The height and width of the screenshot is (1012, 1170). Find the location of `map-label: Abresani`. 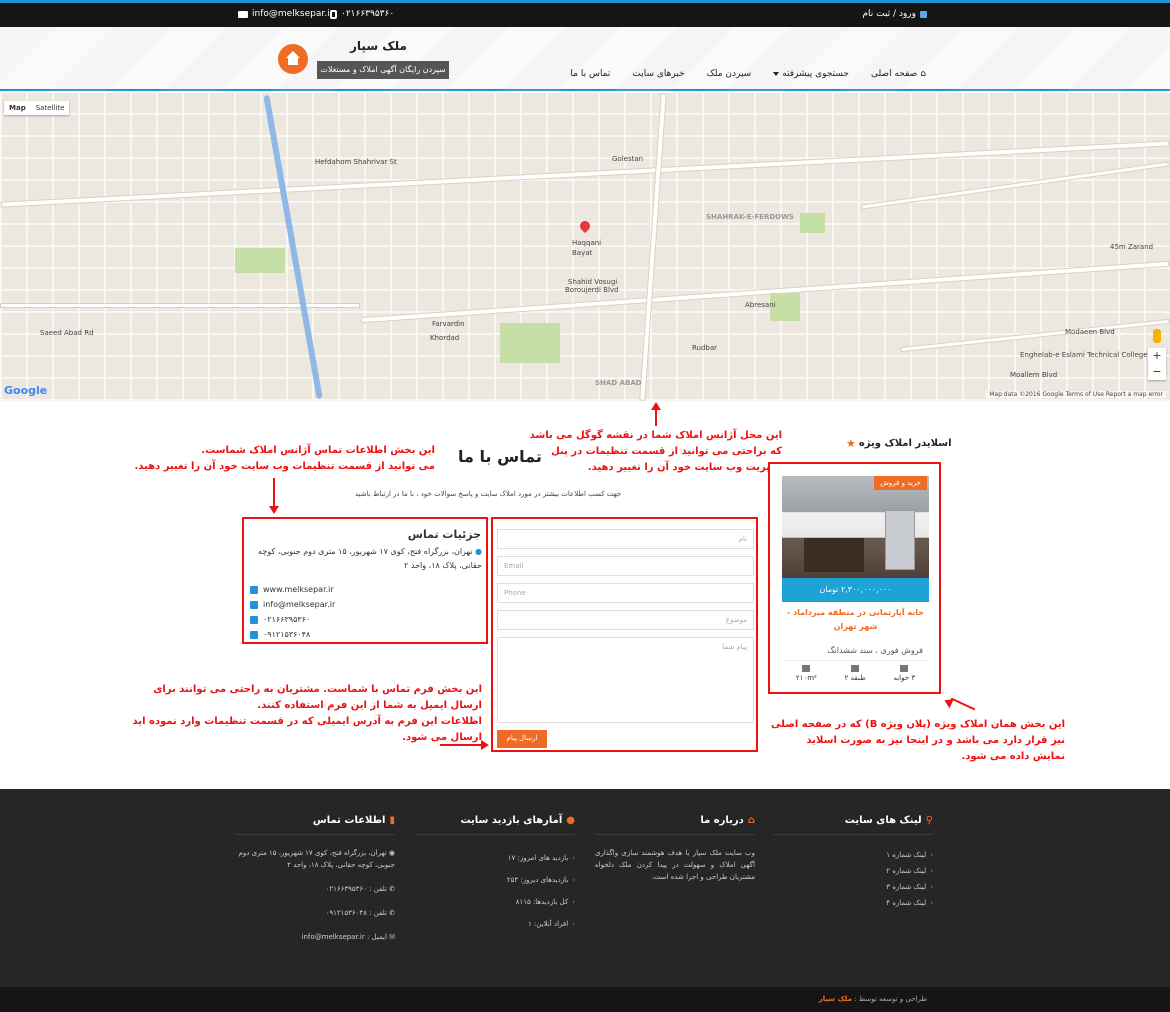

map-label: Abresani is located at coordinates (760, 305).